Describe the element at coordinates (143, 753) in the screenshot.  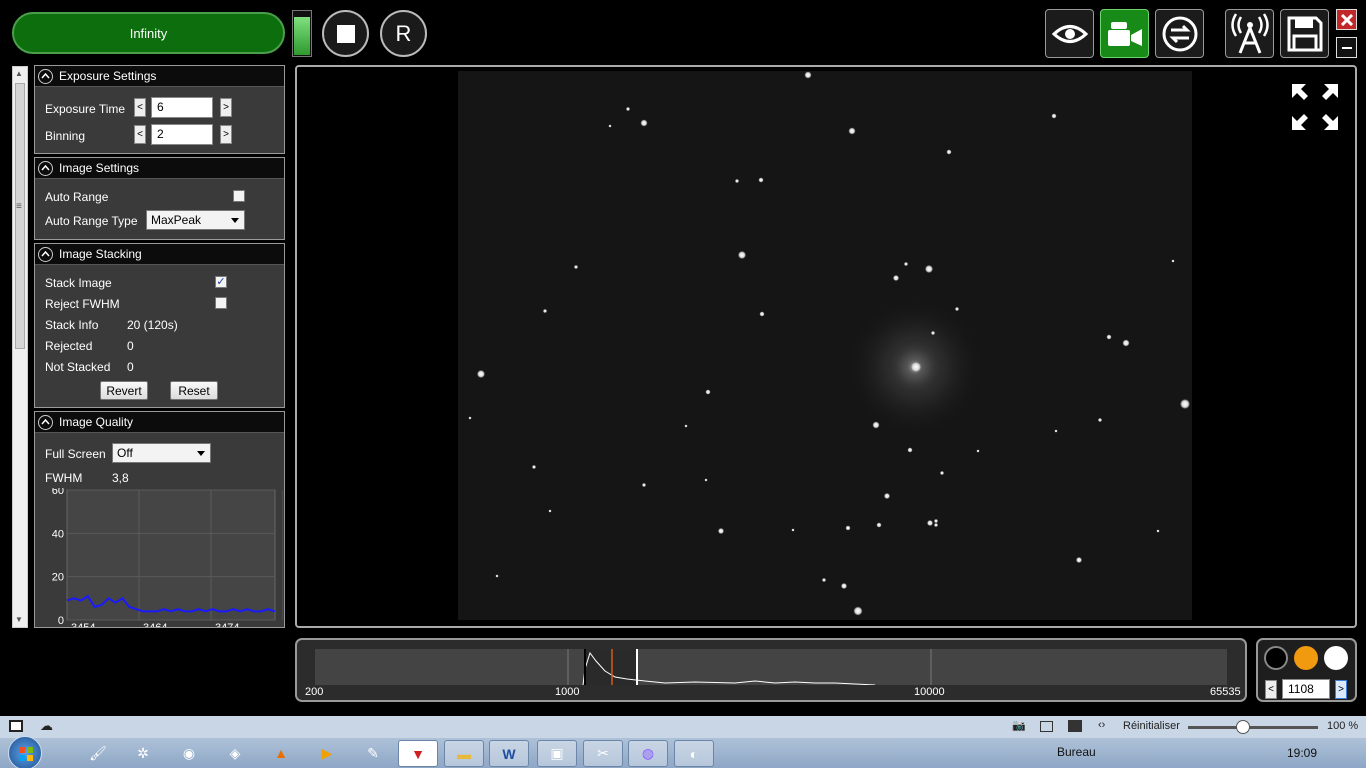
I see `settings-icon: ✲` at that location.